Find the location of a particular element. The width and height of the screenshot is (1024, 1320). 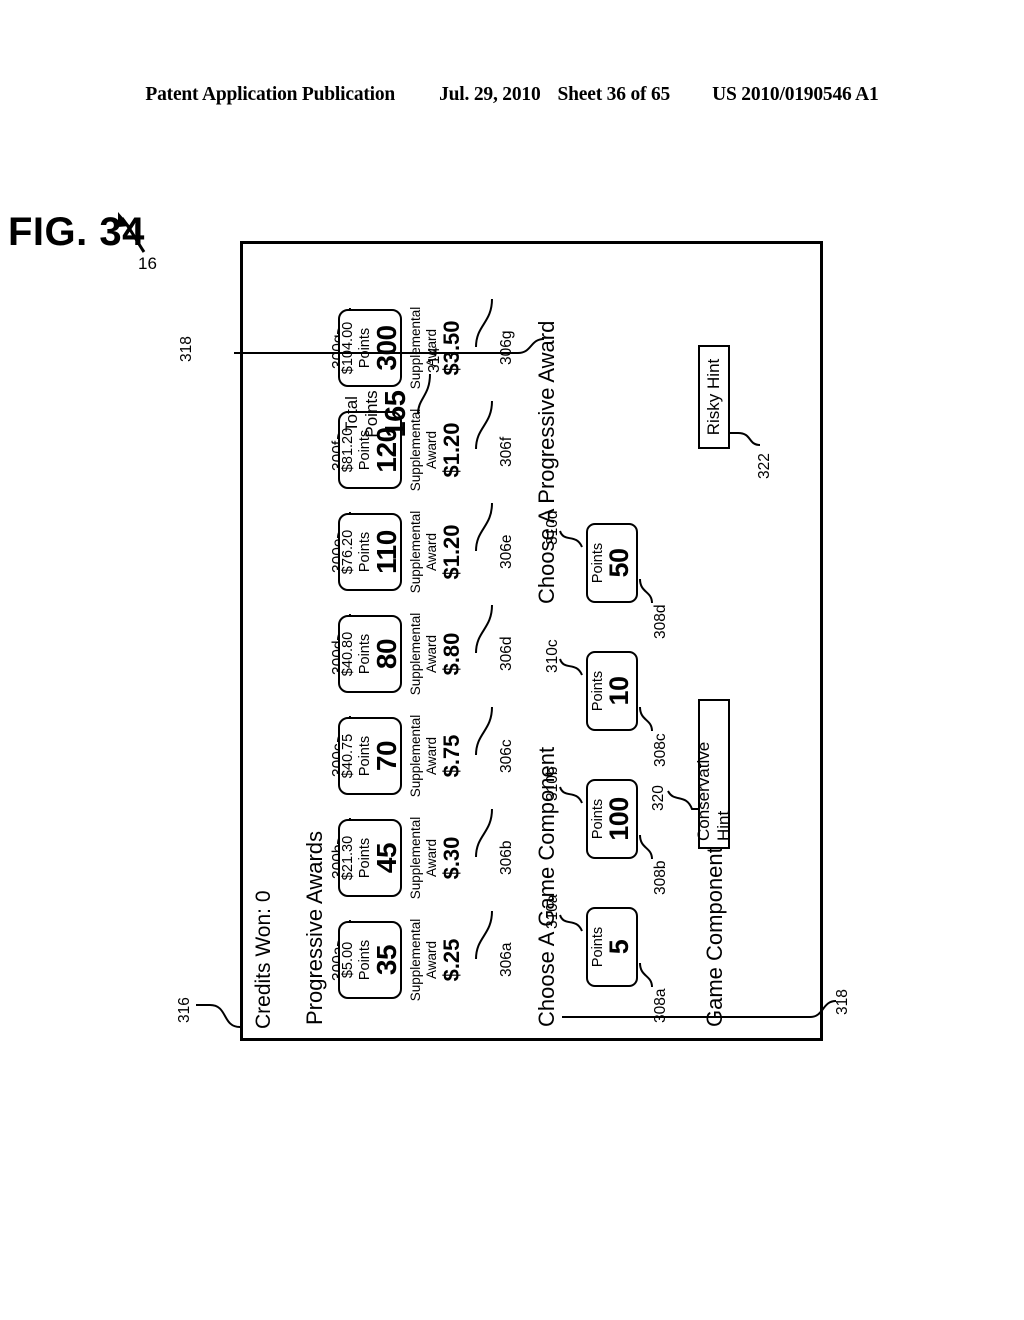

progressive-award-points-value: 45 is located at coordinates (386, 858).